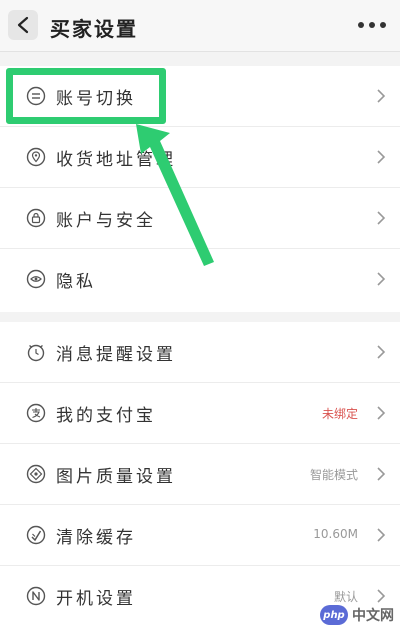 This screenshot has width=400, height=631. Describe the element at coordinates (116, 160) in the screenshot. I see `row-label: 收货地址管理` at that location.